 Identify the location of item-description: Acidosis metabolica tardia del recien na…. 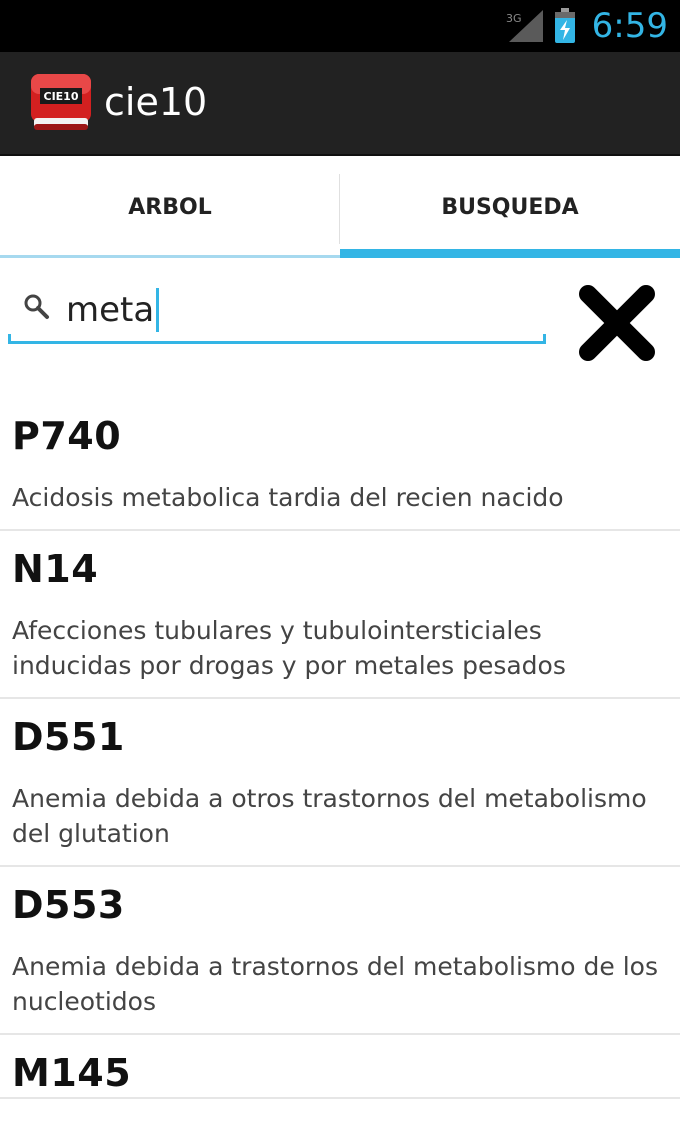
(288, 497).